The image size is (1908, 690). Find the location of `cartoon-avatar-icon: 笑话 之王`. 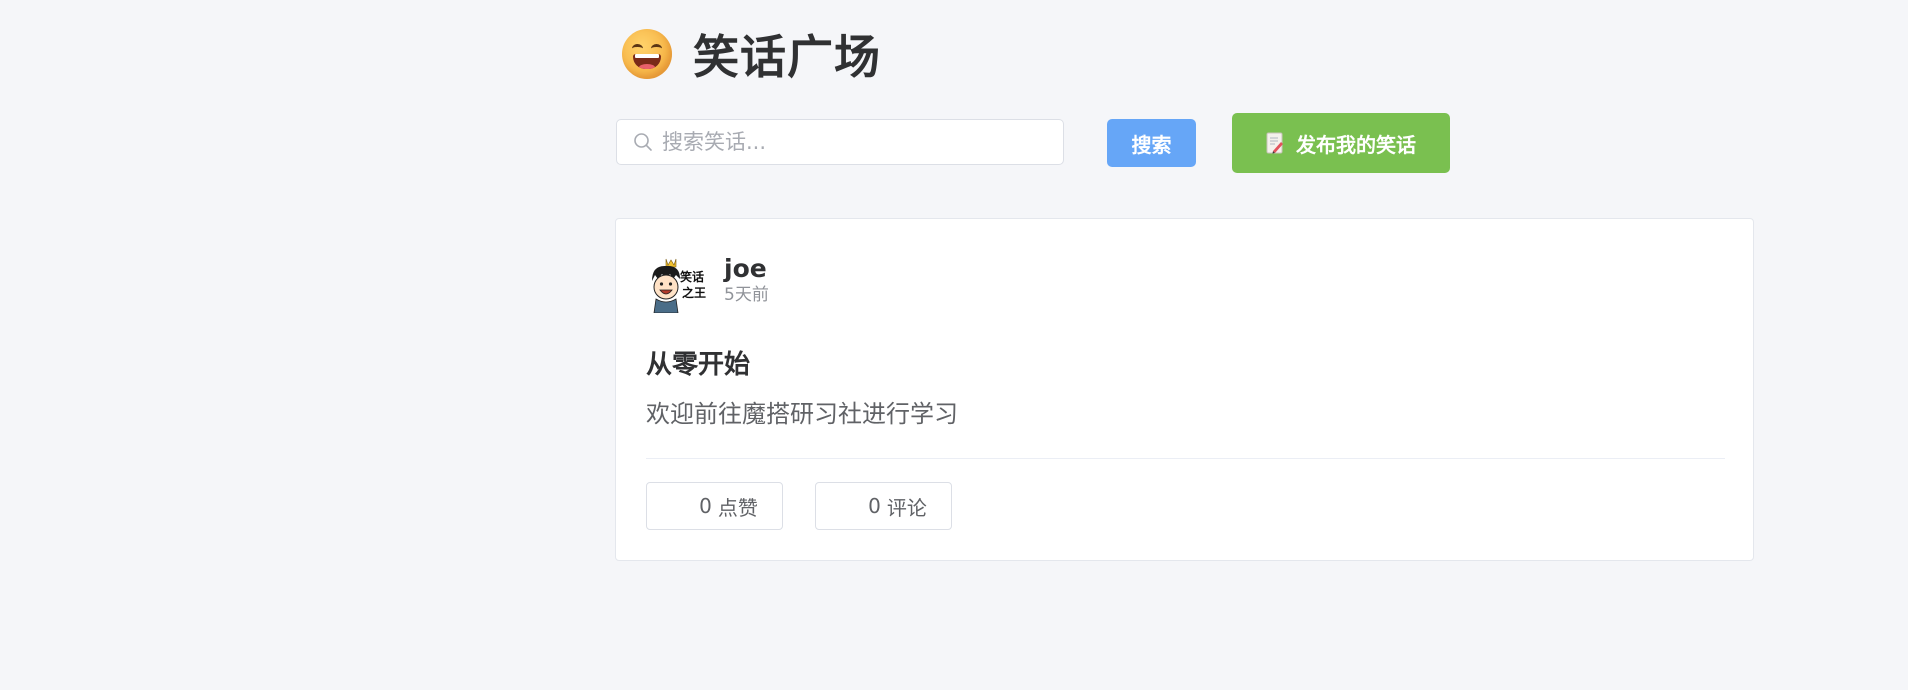

cartoon-avatar-icon: 笑话 之王 is located at coordinates (676, 283).